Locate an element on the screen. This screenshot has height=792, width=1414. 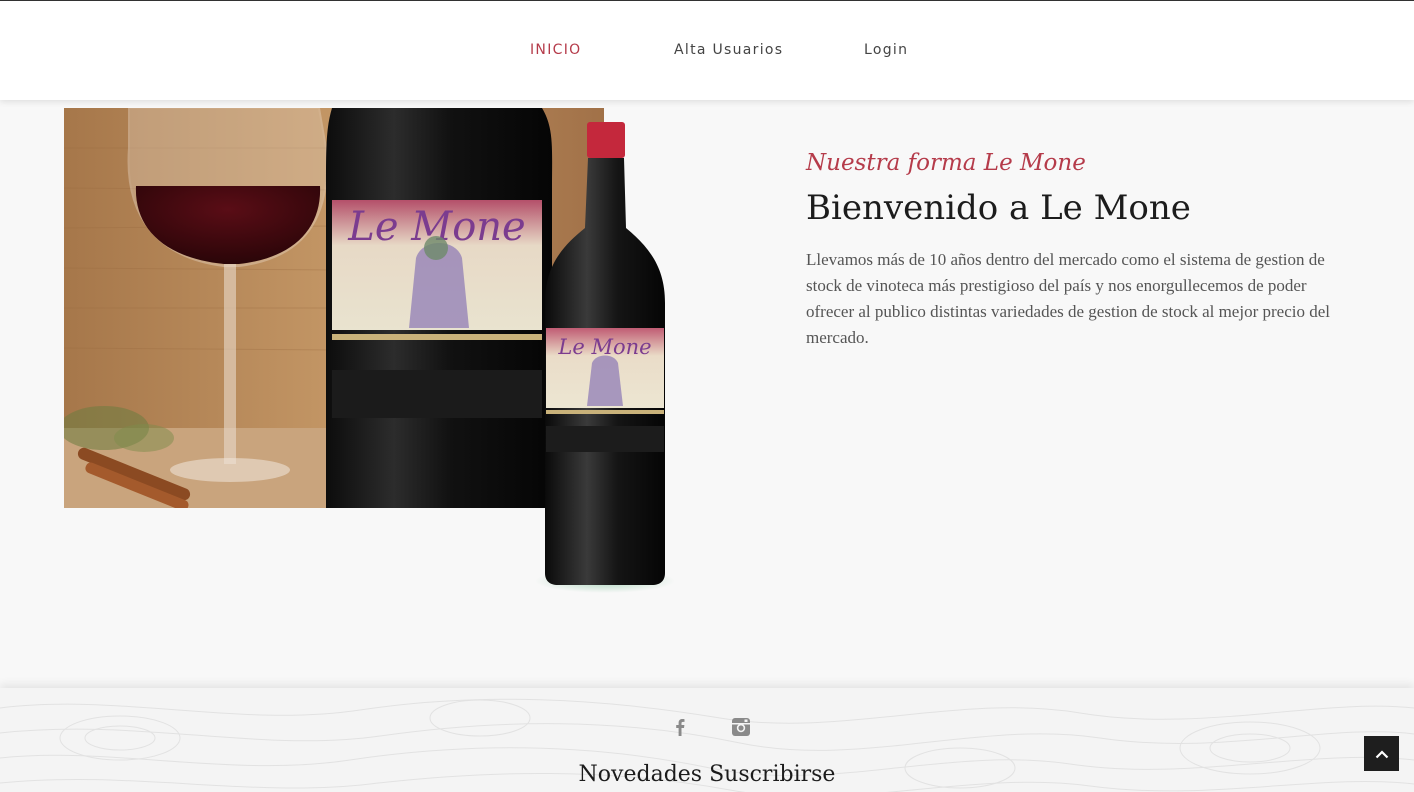
back-to-top-button is located at coordinates (1381, 753).